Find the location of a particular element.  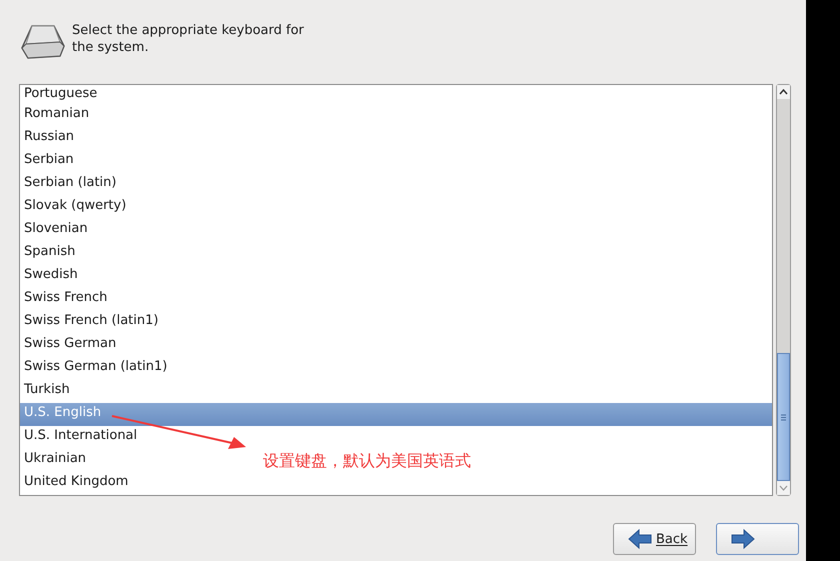

keyboard-option: Ukrainian is located at coordinates (55, 460).